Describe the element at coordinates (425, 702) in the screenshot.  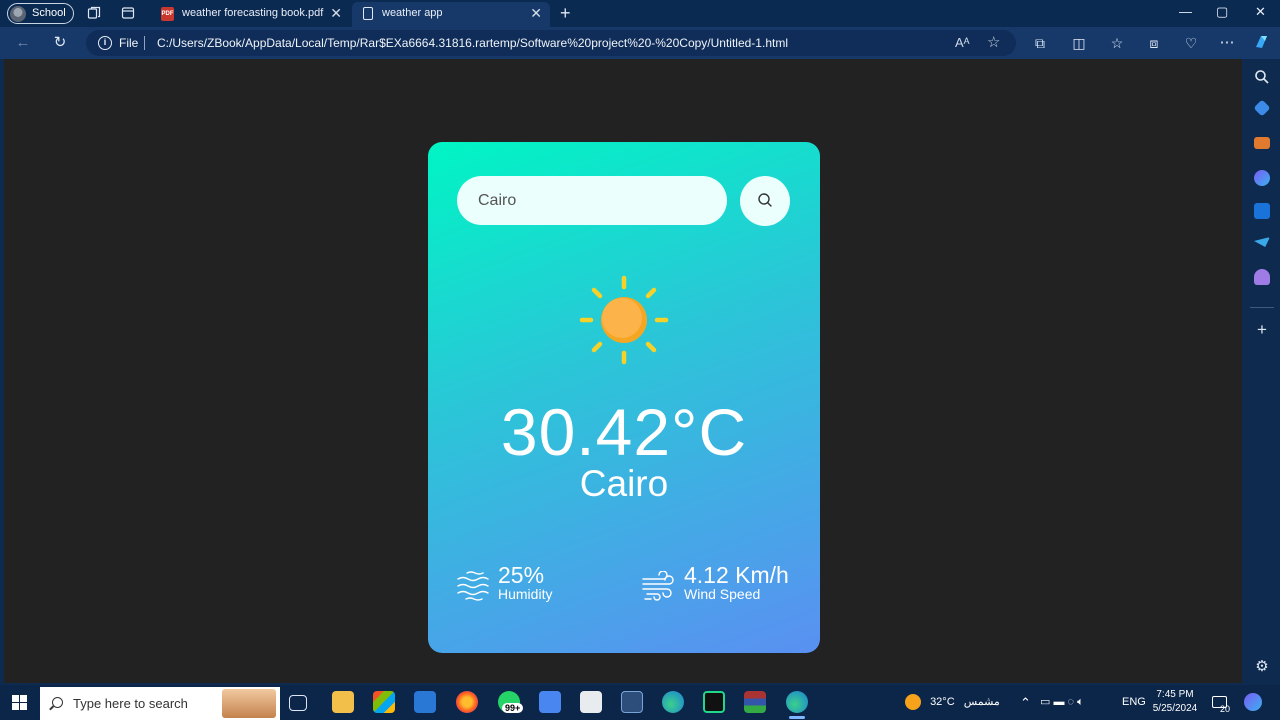
I see `mail-icon` at that location.